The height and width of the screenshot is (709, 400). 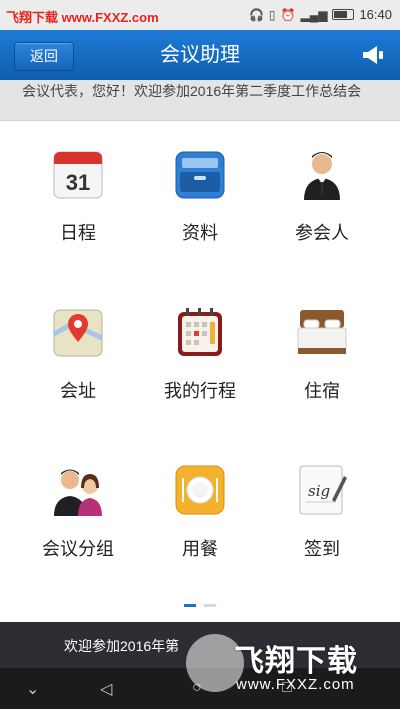 What do you see at coordinates (272, 14) in the screenshot?
I see `vibrate-icon: ▯` at bounding box center [272, 14].